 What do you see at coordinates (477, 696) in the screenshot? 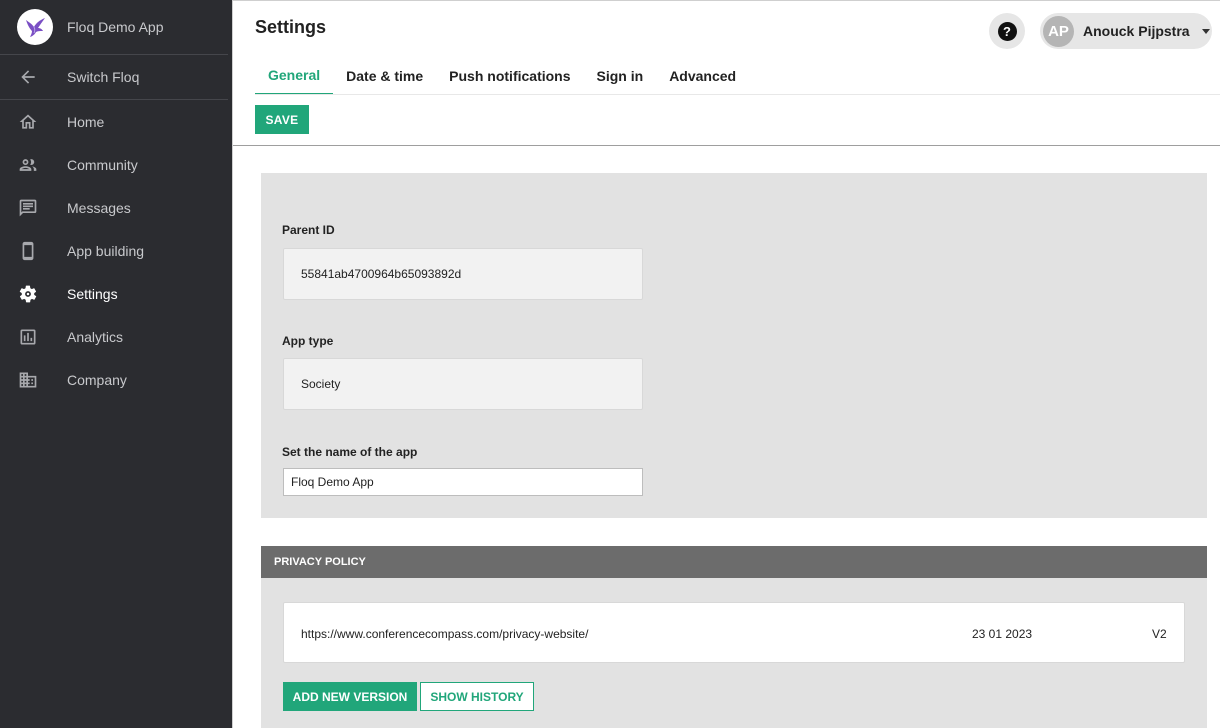
I see `show-history-button: SHOW HISTORY` at bounding box center [477, 696].